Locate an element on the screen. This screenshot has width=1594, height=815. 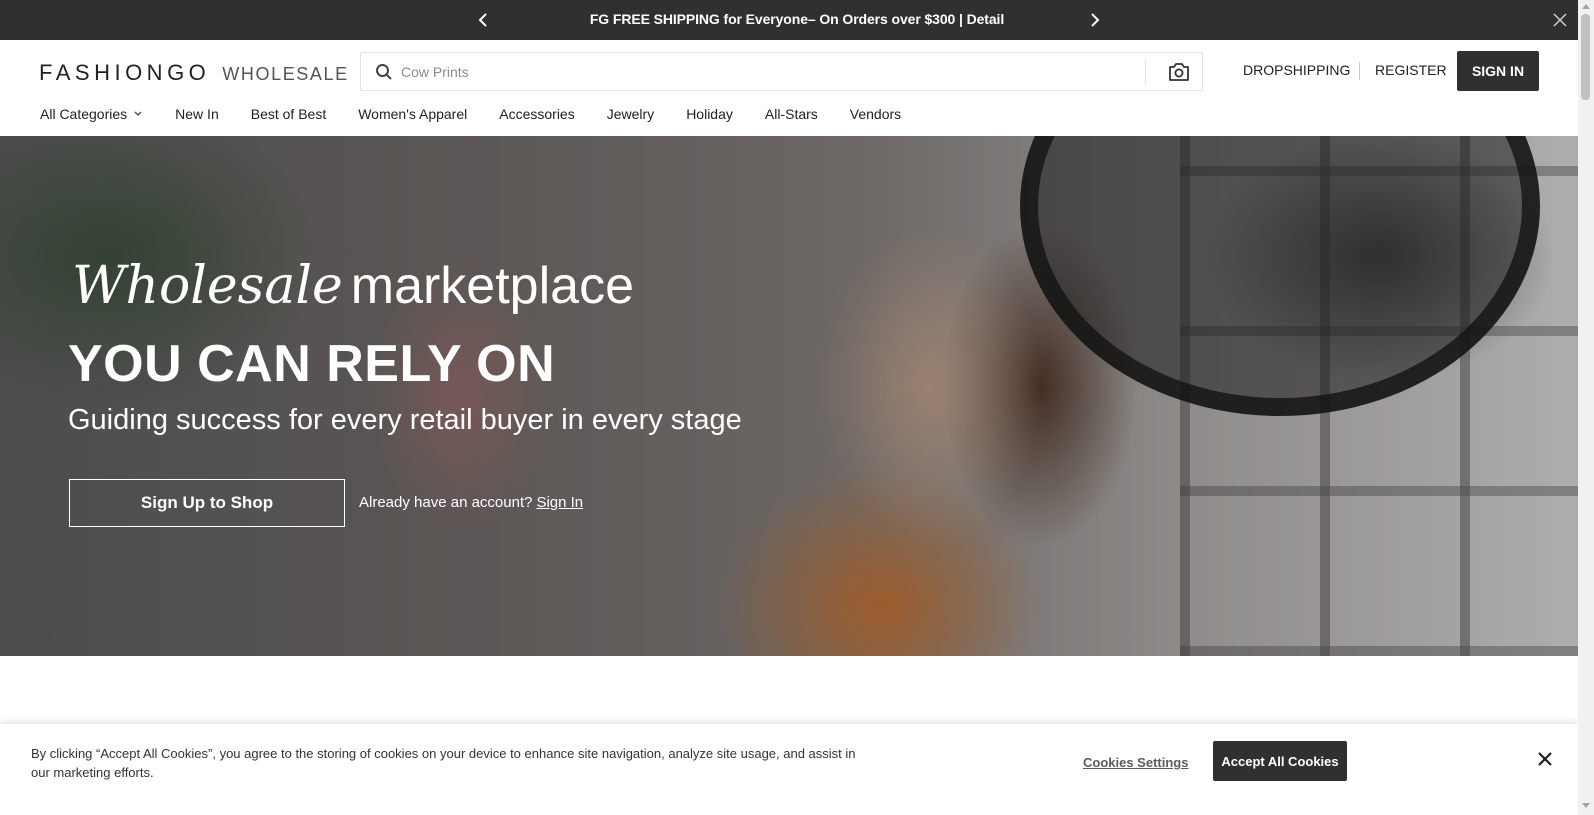
sign-in-button: SIGN IN is located at coordinates (1498, 71).